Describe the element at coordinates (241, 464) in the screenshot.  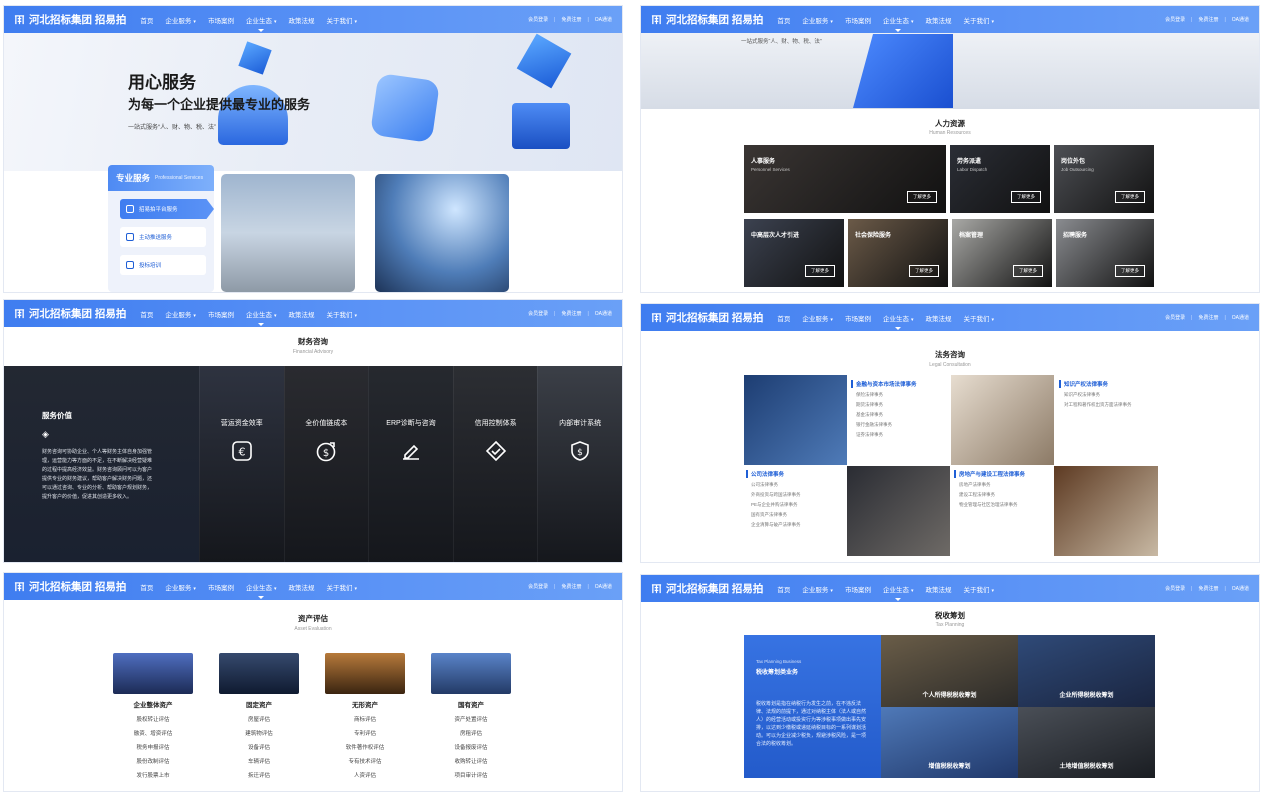
I see `finance-column: 营运资金效率 €` at that location.